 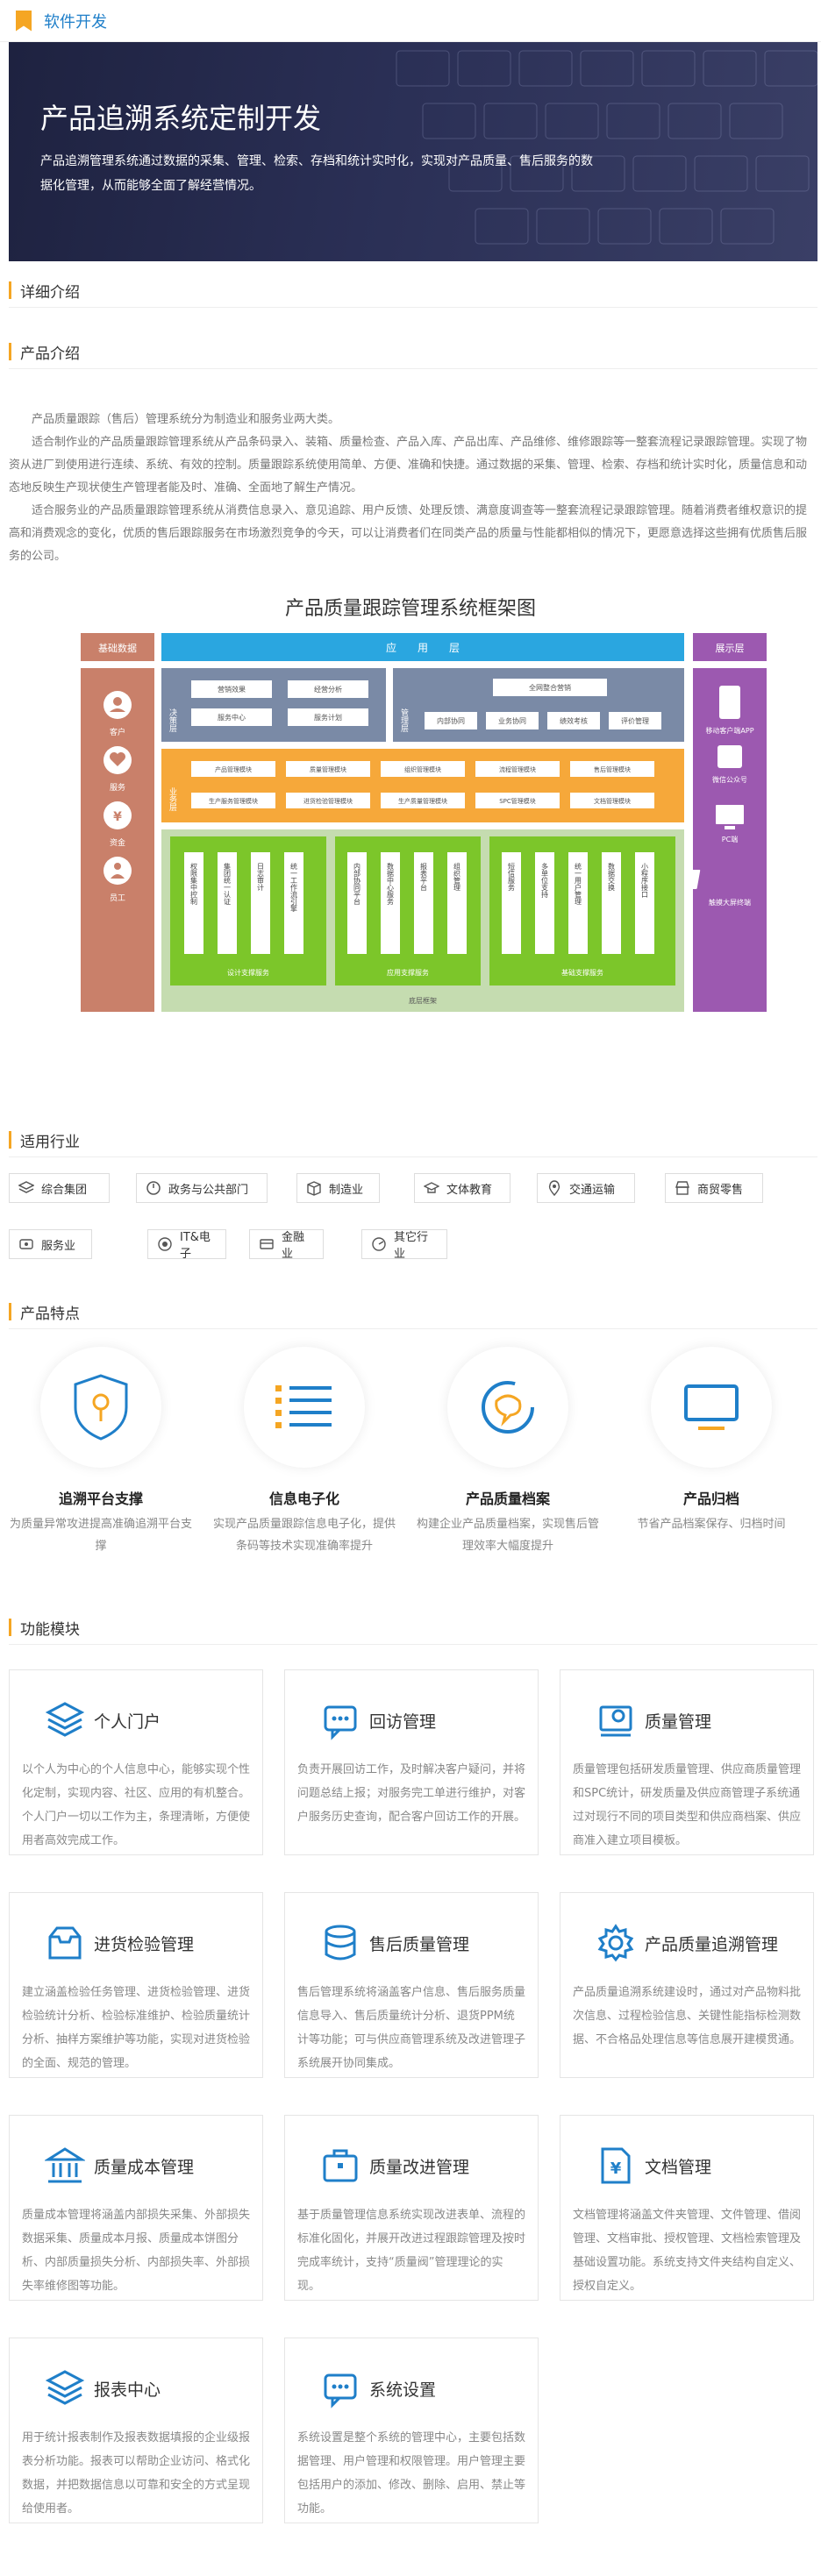 What do you see at coordinates (50, 354) in the screenshot?
I see `section-title-text: 产品介绍` at bounding box center [50, 354].